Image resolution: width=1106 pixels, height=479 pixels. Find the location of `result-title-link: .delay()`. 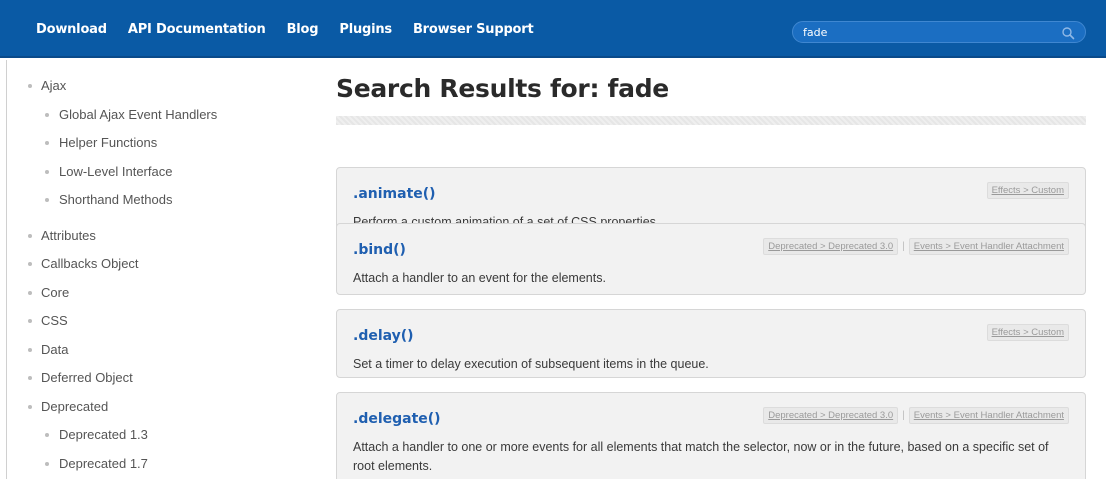

result-title-link: .delay() is located at coordinates (383, 336).